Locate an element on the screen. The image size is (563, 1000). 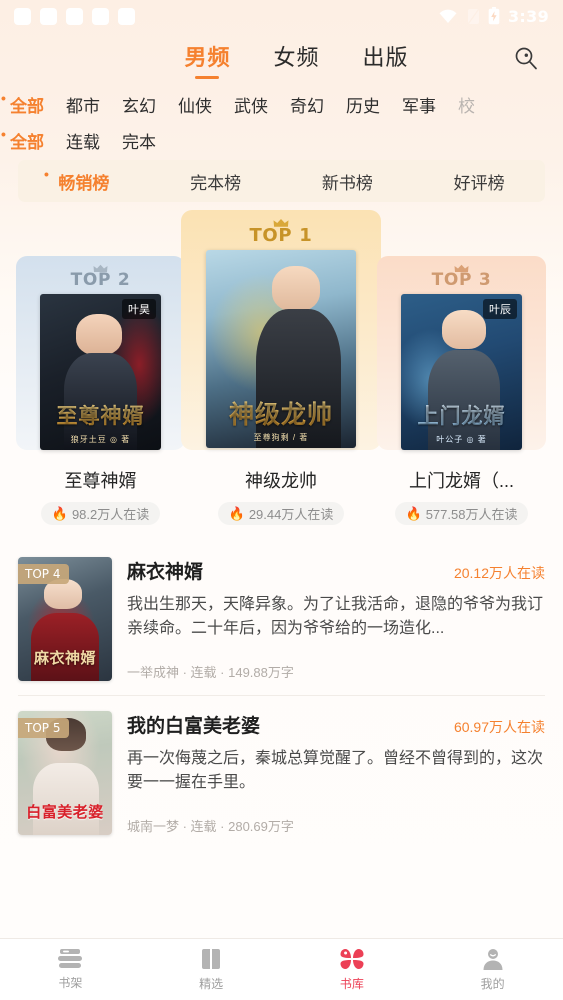
cover-title-1: 神级龙帅 is located at coordinates (281, 413).